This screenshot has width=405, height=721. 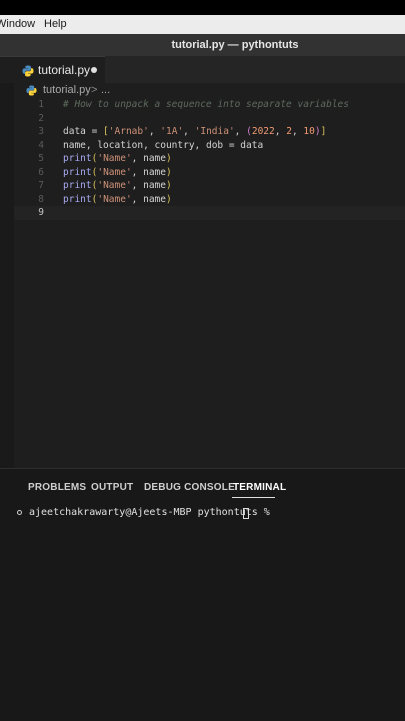 What do you see at coordinates (202, 186) in the screenshot?
I see `code-line: 7 print('Name', name)` at bounding box center [202, 186].